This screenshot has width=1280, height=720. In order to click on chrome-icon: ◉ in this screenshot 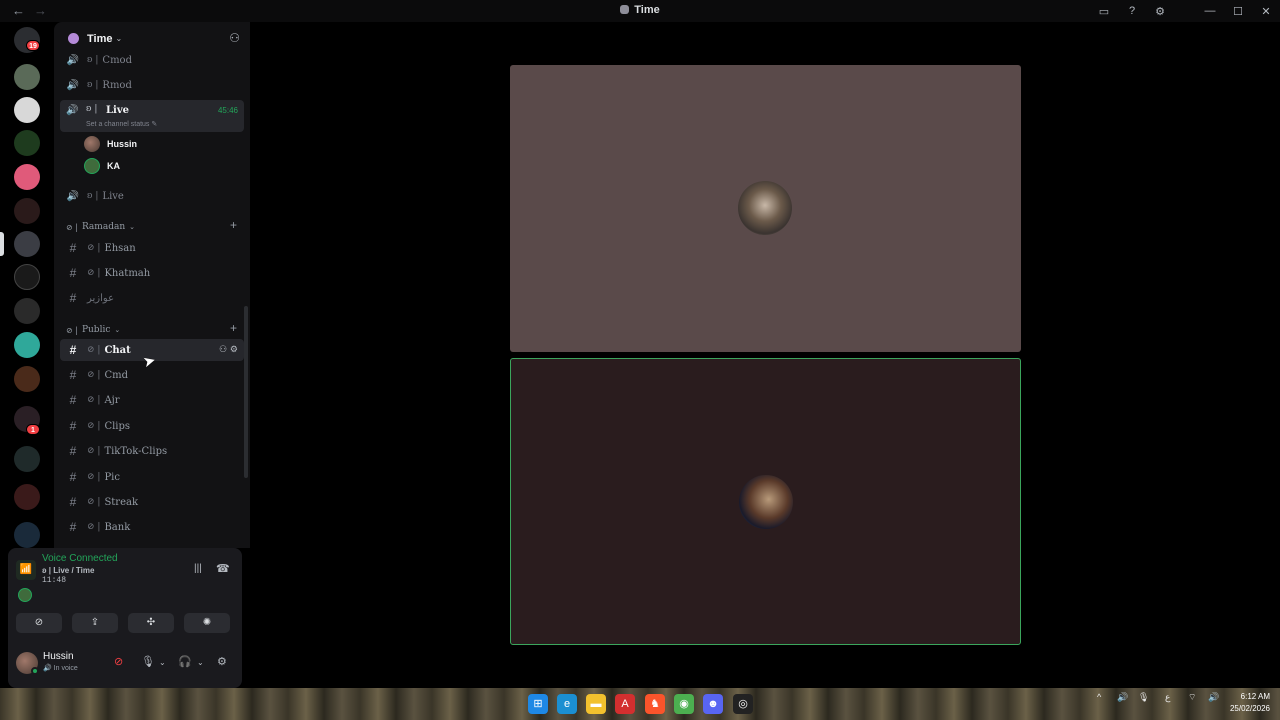, I will do `click(684, 704)`.